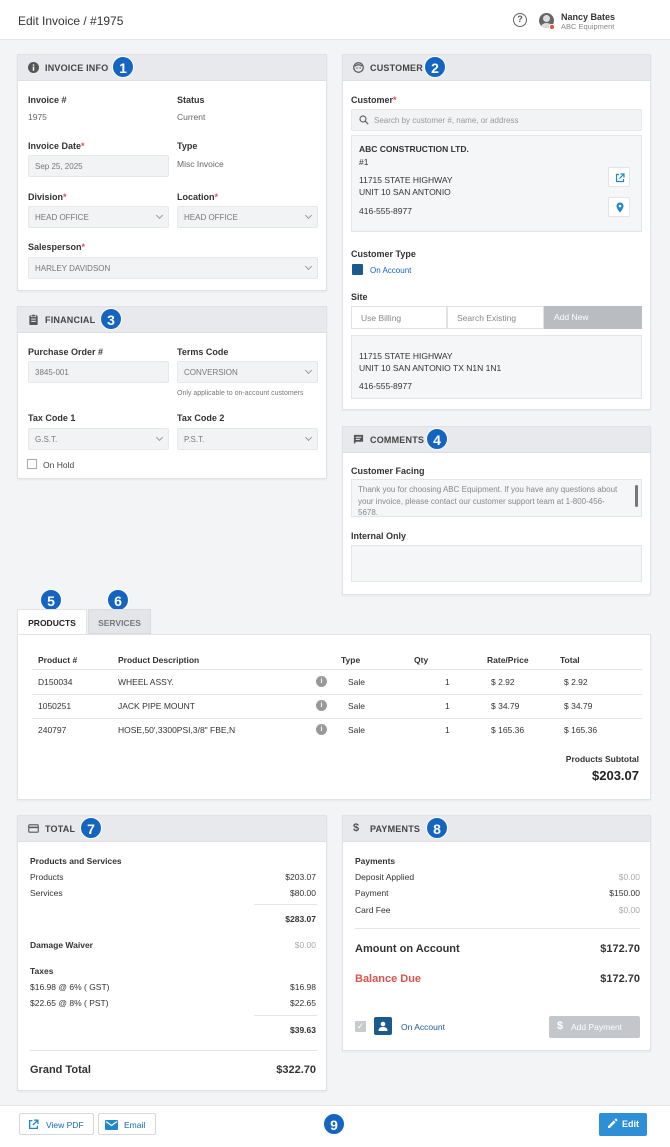  Describe the element at coordinates (56, 1124) in the screenshot. I see `view-pdf-button: View PDF` at that location.